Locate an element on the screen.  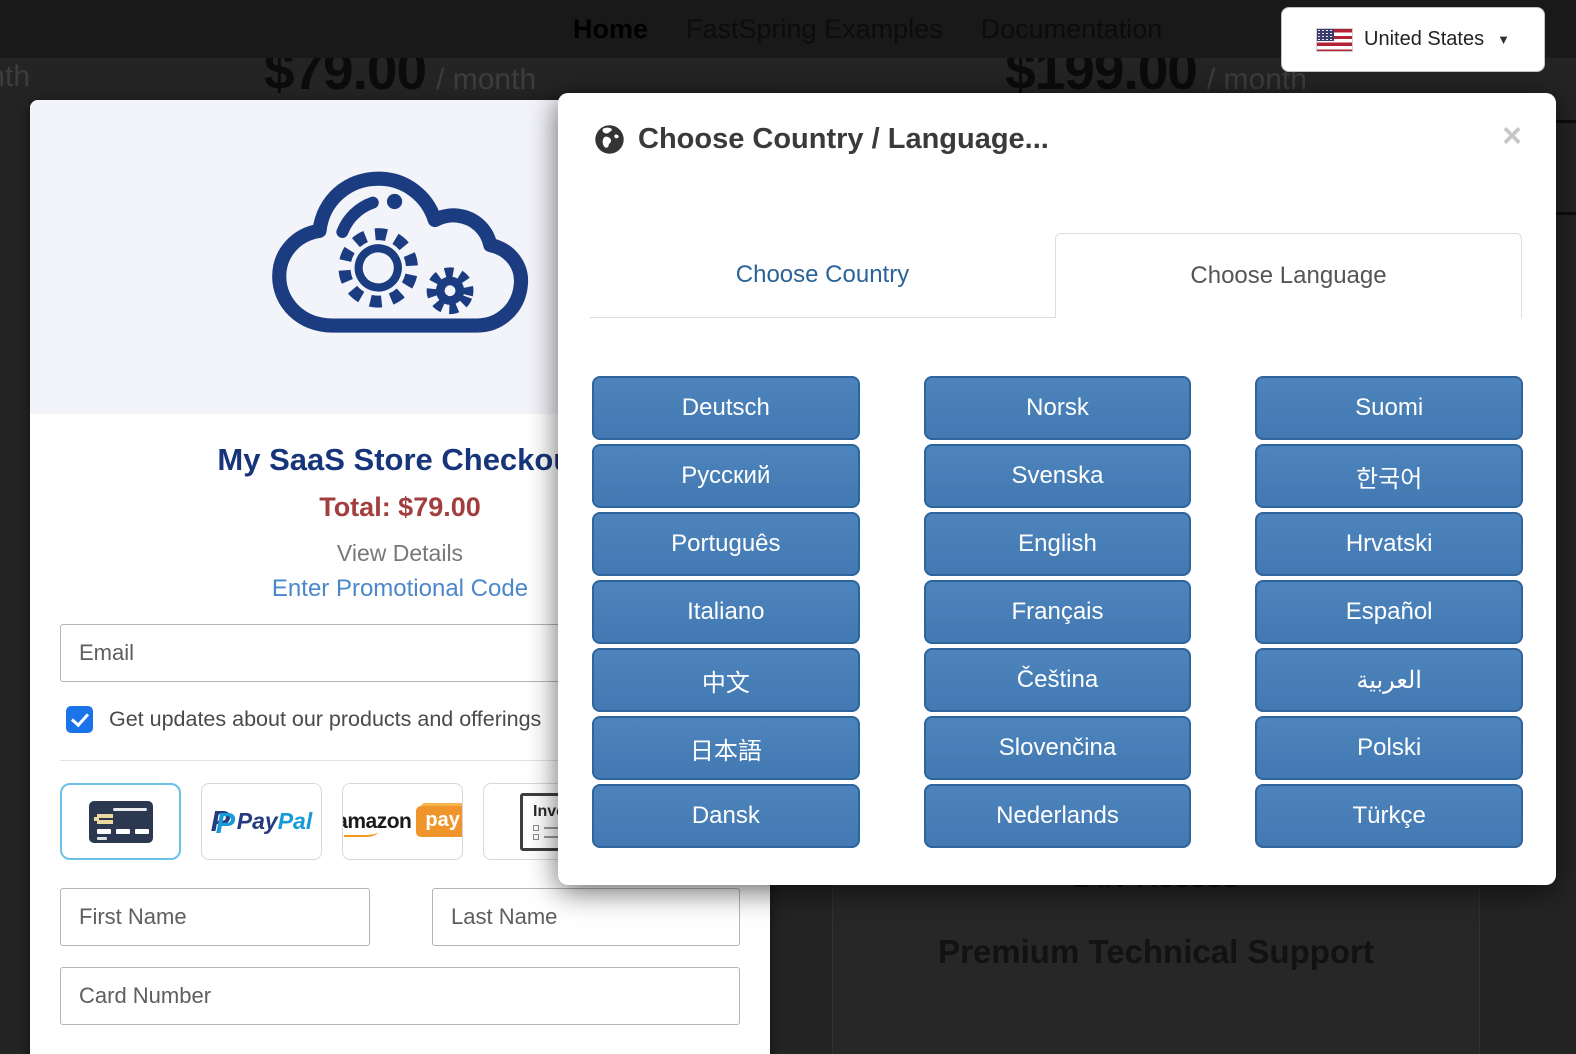
language-button-espanol: Español is located at coordinates (1389, 612).